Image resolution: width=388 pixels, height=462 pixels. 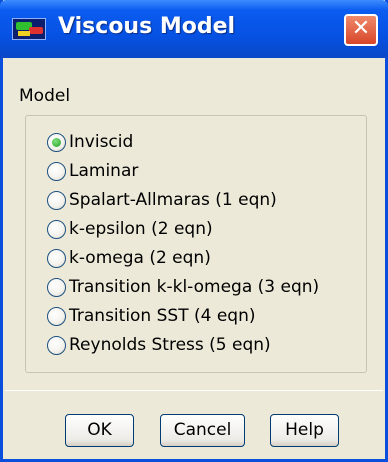 What do you see at coordinates (29, 29) in the screenshot?
I see `app-icon` at bounding box center [29, 29].